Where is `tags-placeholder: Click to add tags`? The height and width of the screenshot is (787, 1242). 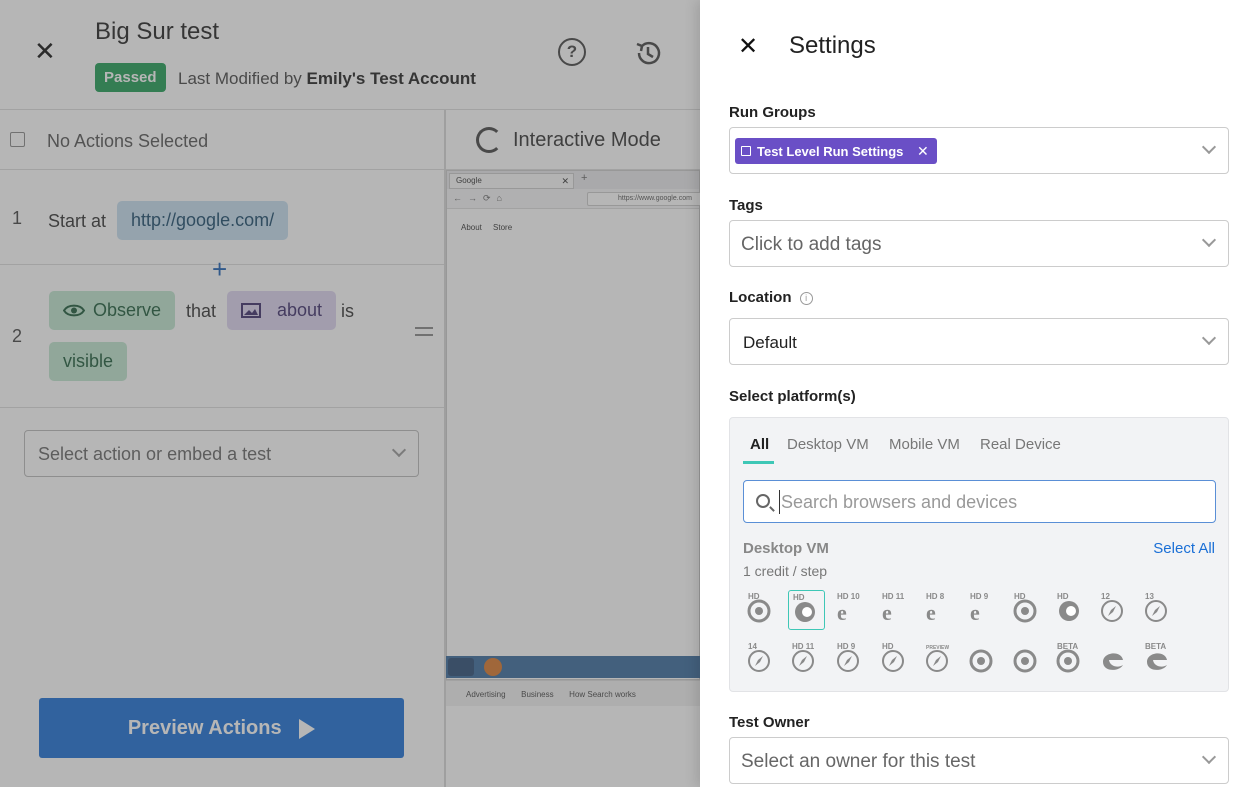
tags-placeholder: Click to add tags is located at coordinates (811, 244).